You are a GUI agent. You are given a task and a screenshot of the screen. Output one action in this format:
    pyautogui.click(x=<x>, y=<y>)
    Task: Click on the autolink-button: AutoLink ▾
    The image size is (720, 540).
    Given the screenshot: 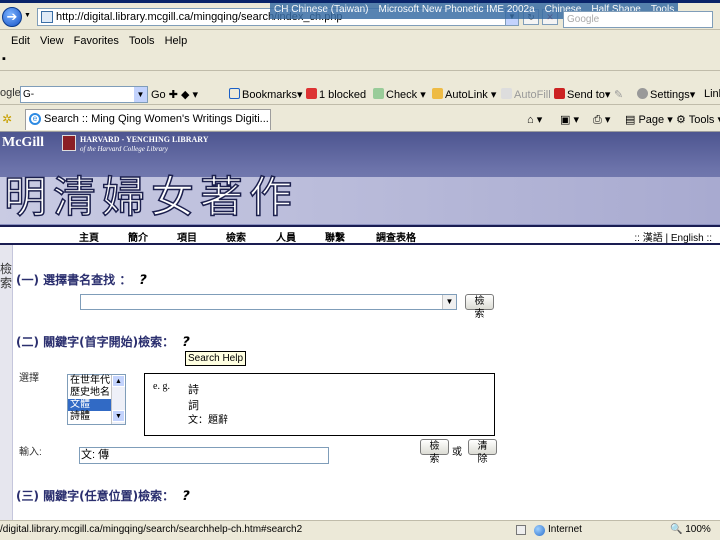 What is the action you would take?
    pyautogui.click(x=464, y=94)
    